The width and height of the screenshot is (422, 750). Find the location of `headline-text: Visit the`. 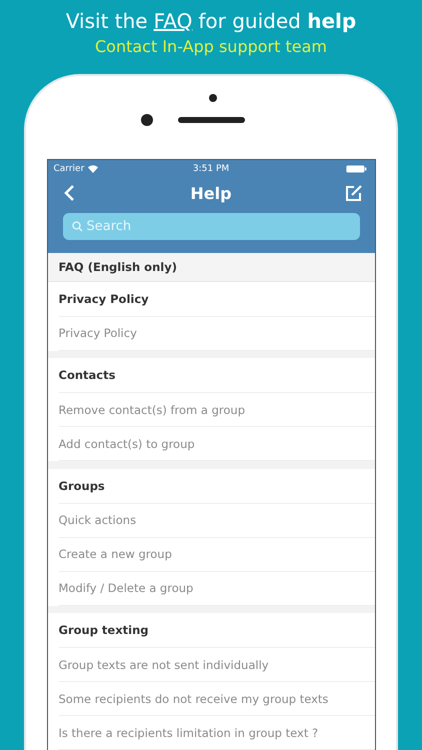

headline-text: Visit the is located at coordinates (107, 21).